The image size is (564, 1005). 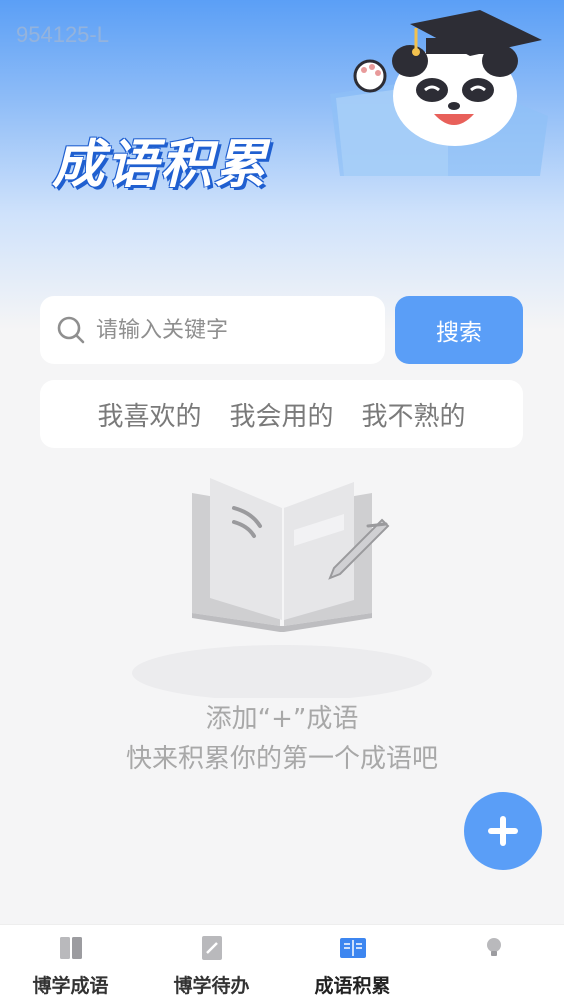 What do you see at coordinates (439, 93) in the screenshot?
I see `panda-mascot-icon` at bounding box center [439, 93].